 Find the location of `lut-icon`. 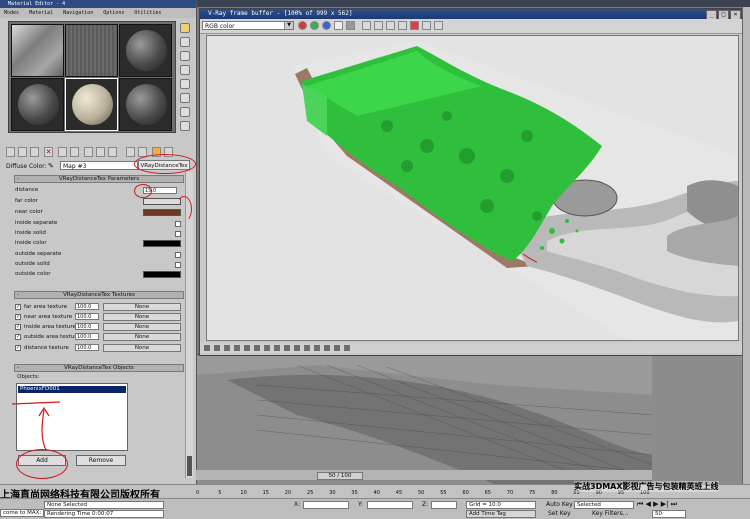

lut-icon is located at coordinates (287, 348).